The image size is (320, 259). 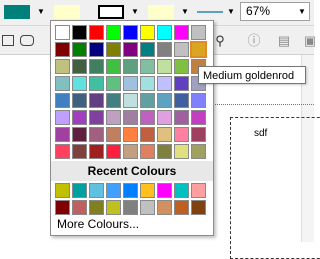 I want to click on zoom-select: 67% ▼, so click(x=275, y=11).